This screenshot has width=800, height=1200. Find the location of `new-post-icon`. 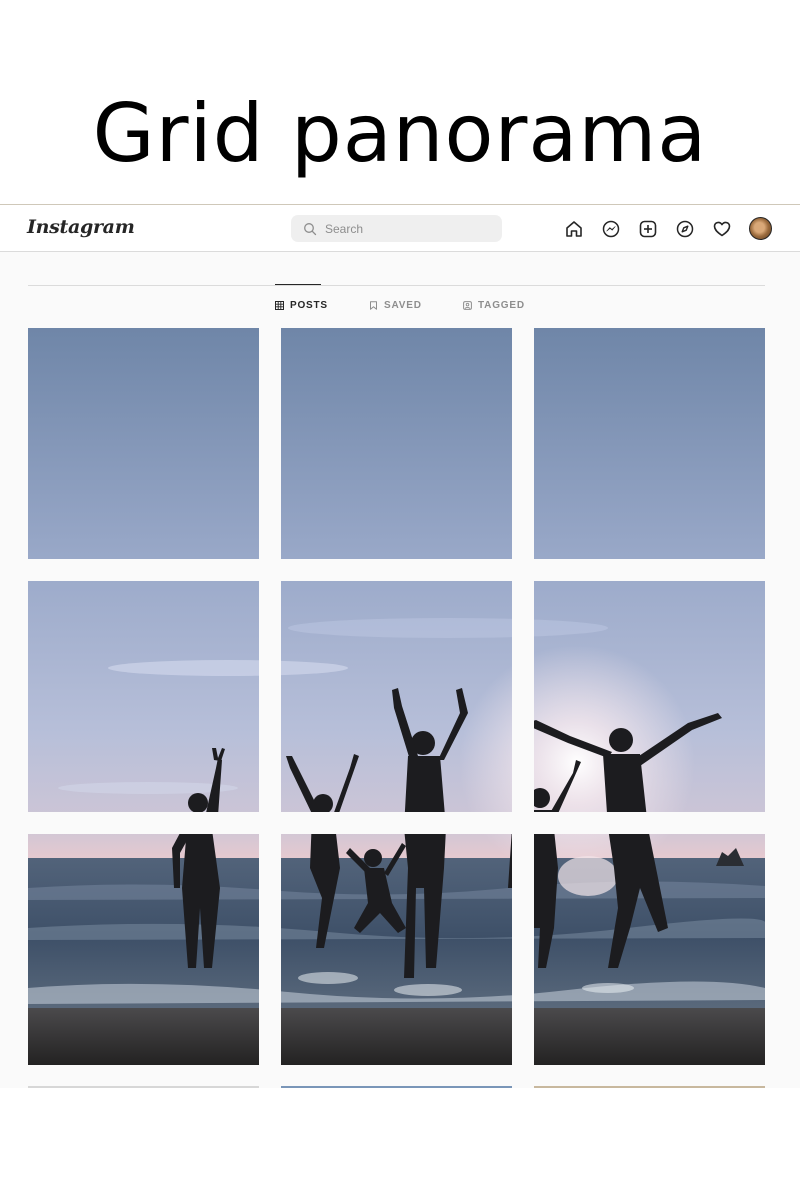

new-post-icon is located at coordinates (648, 229).